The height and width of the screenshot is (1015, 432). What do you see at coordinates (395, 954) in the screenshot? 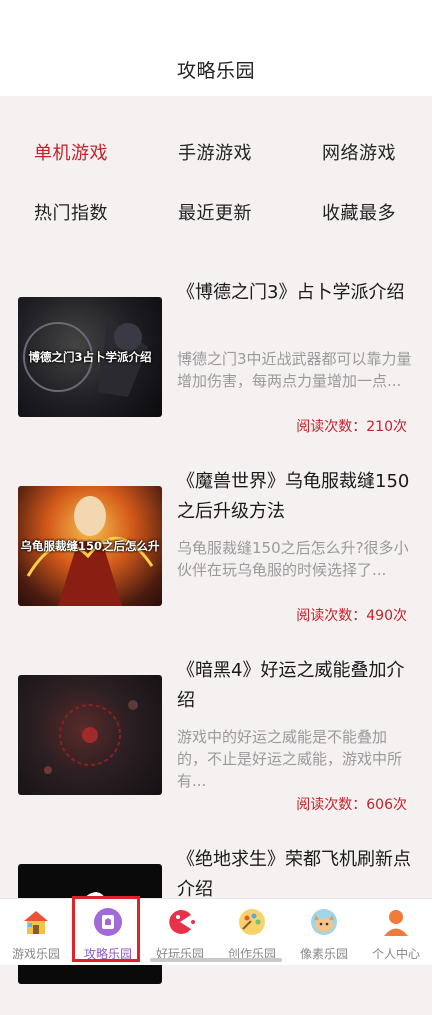
I see `tab-label: 个人中心` at bounding box center [395, 954].